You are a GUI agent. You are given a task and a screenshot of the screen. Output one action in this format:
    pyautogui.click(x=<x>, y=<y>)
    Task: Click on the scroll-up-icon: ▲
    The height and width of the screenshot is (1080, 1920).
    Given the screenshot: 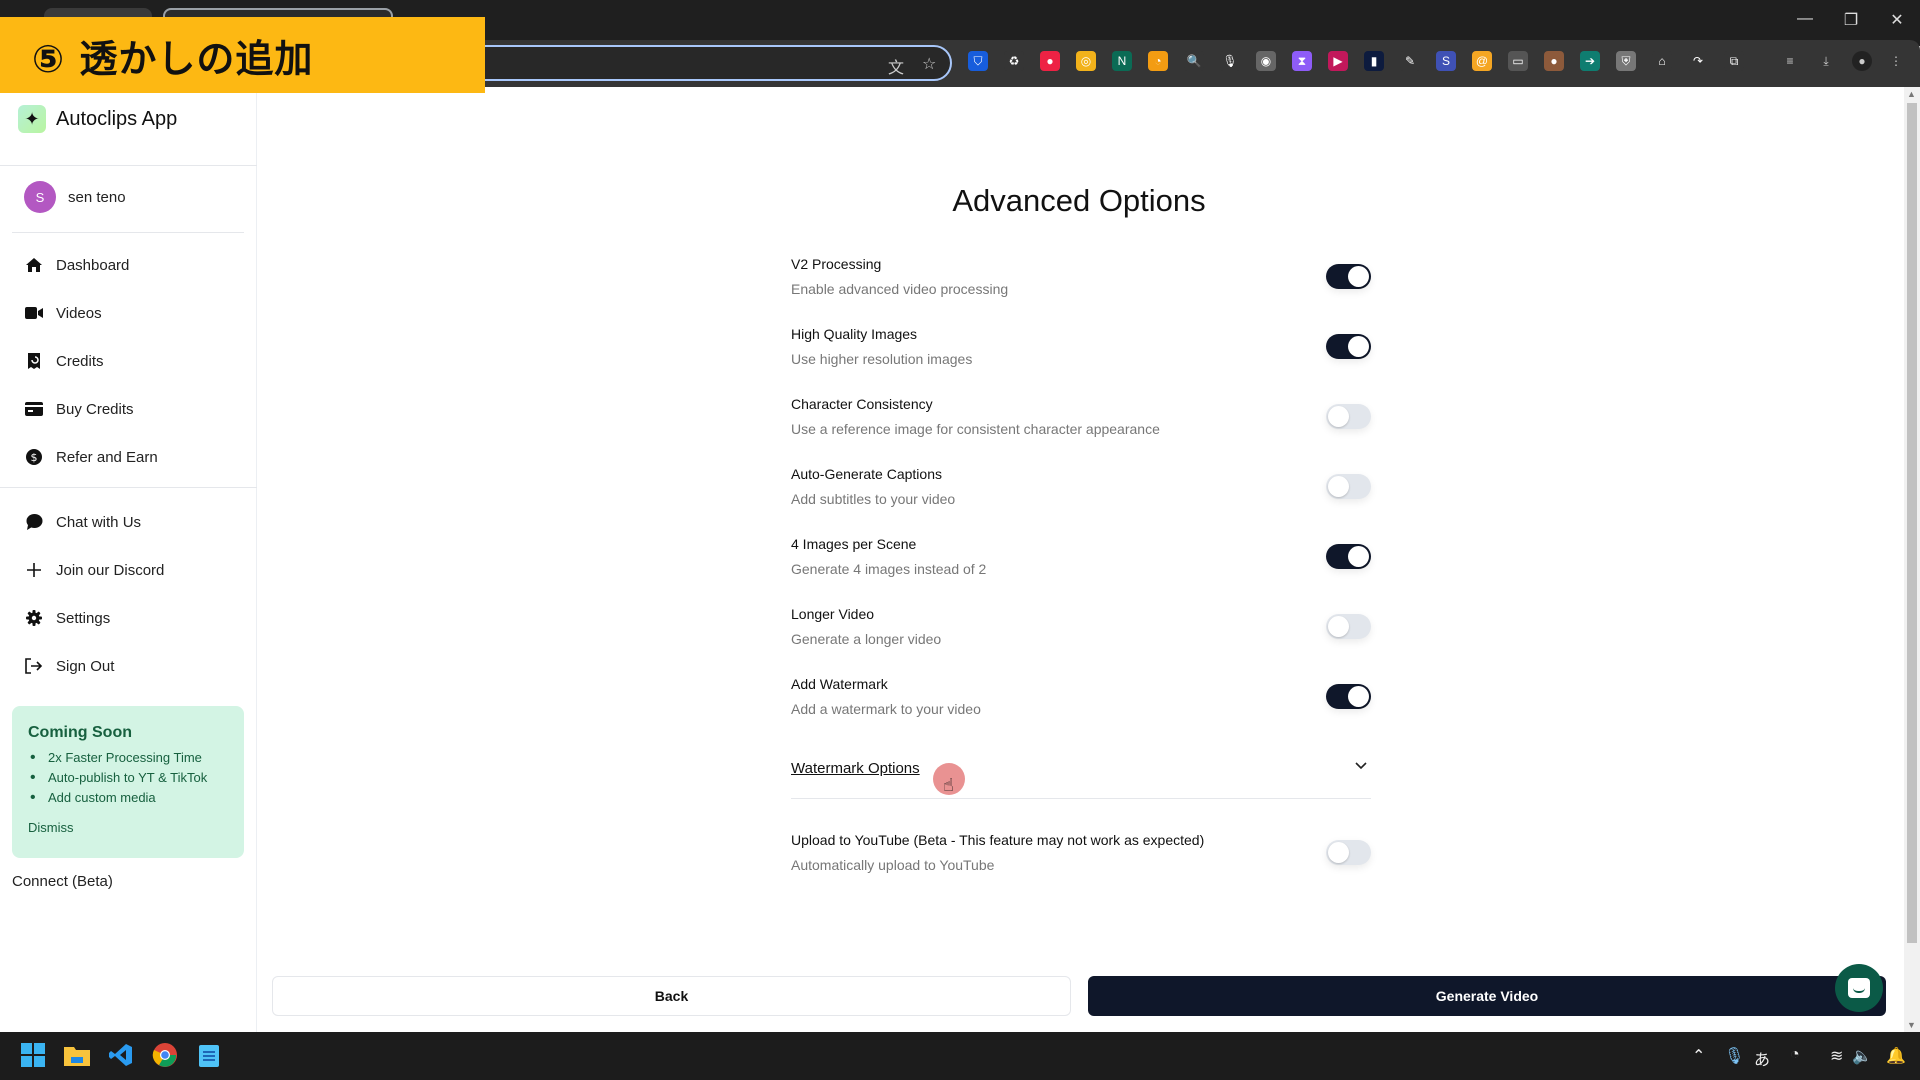 What is the action you would take?
    pyautogui.click(x=1911, y=94)
    